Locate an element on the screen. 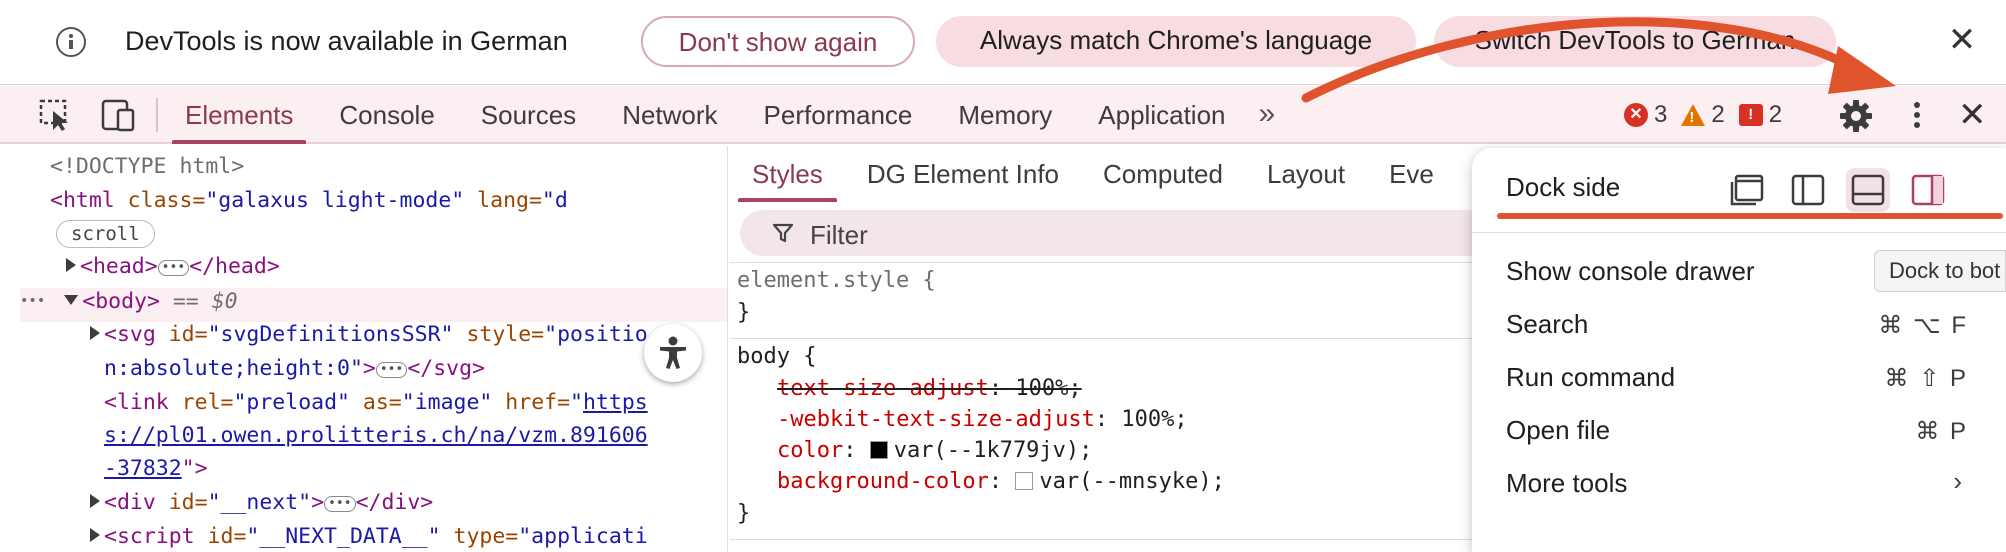 The width and height of the screenshot is (2006, 552). filter-placeholder: Filter is located at coordinates (839, 235).